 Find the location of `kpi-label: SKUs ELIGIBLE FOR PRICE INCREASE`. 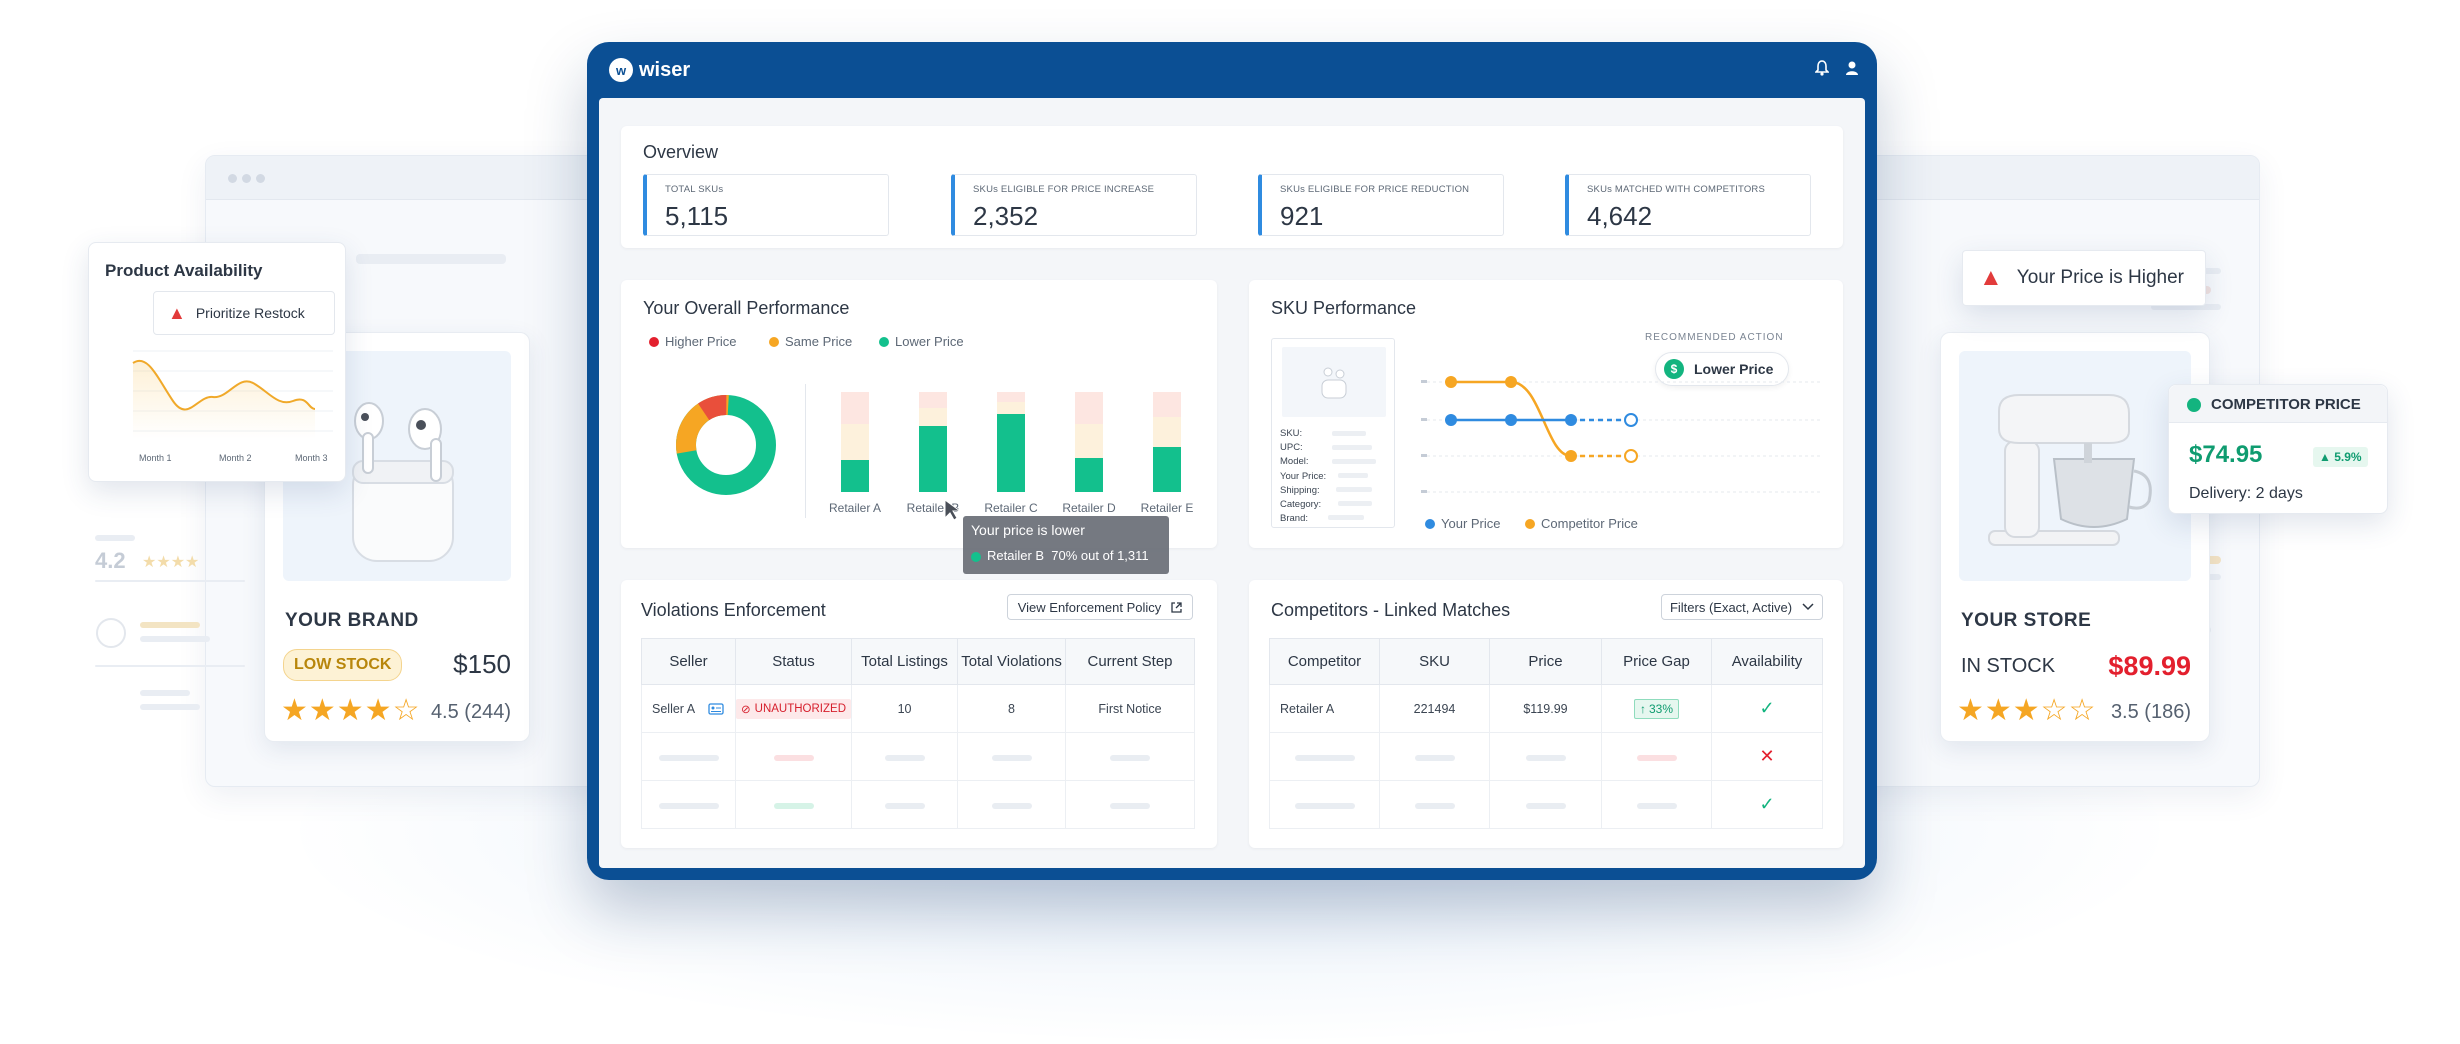

kpi-label: SKUs ELIGIBLE FOR PRICE INCREASE is located at coordinates (1064, 189).